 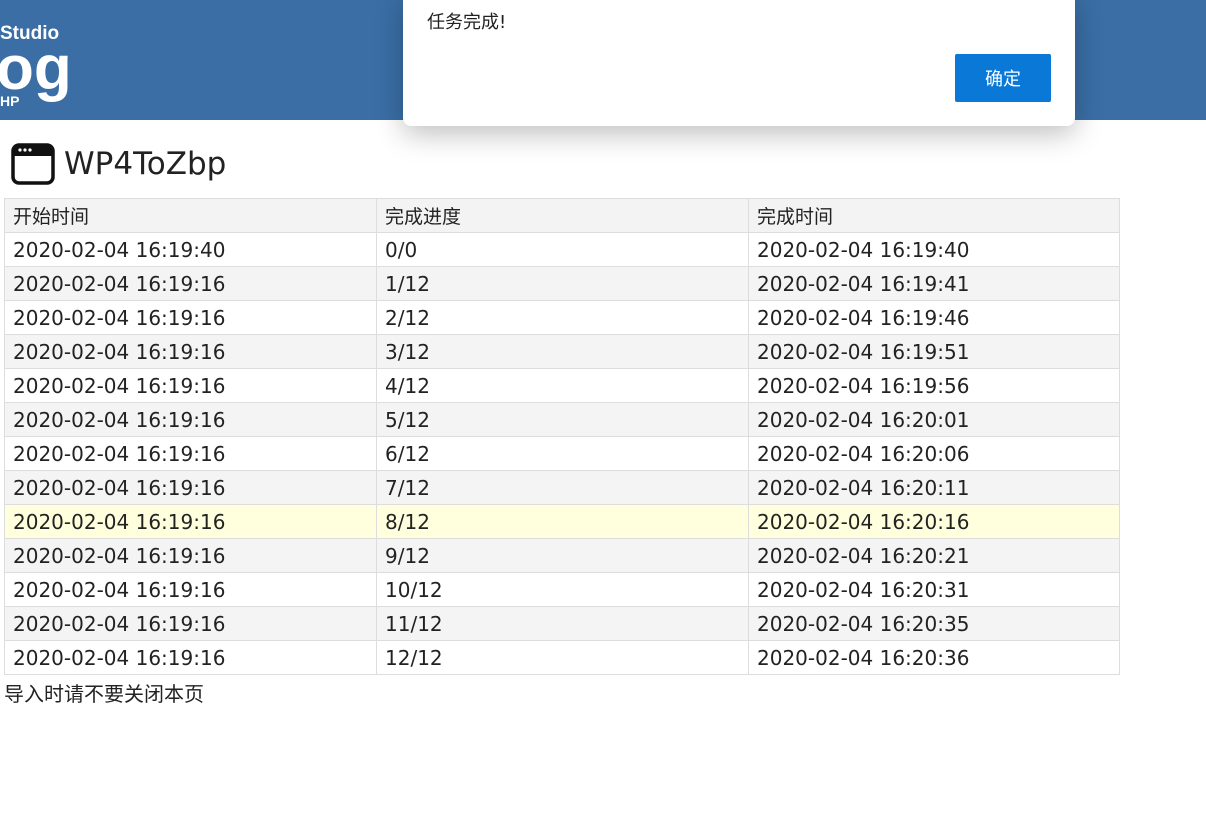 What do you see at coordinates (104, 694) in the screenshot?
I see `do-not-close-note: 导入时请不要关闭本页` at bounding box center [104, 694].